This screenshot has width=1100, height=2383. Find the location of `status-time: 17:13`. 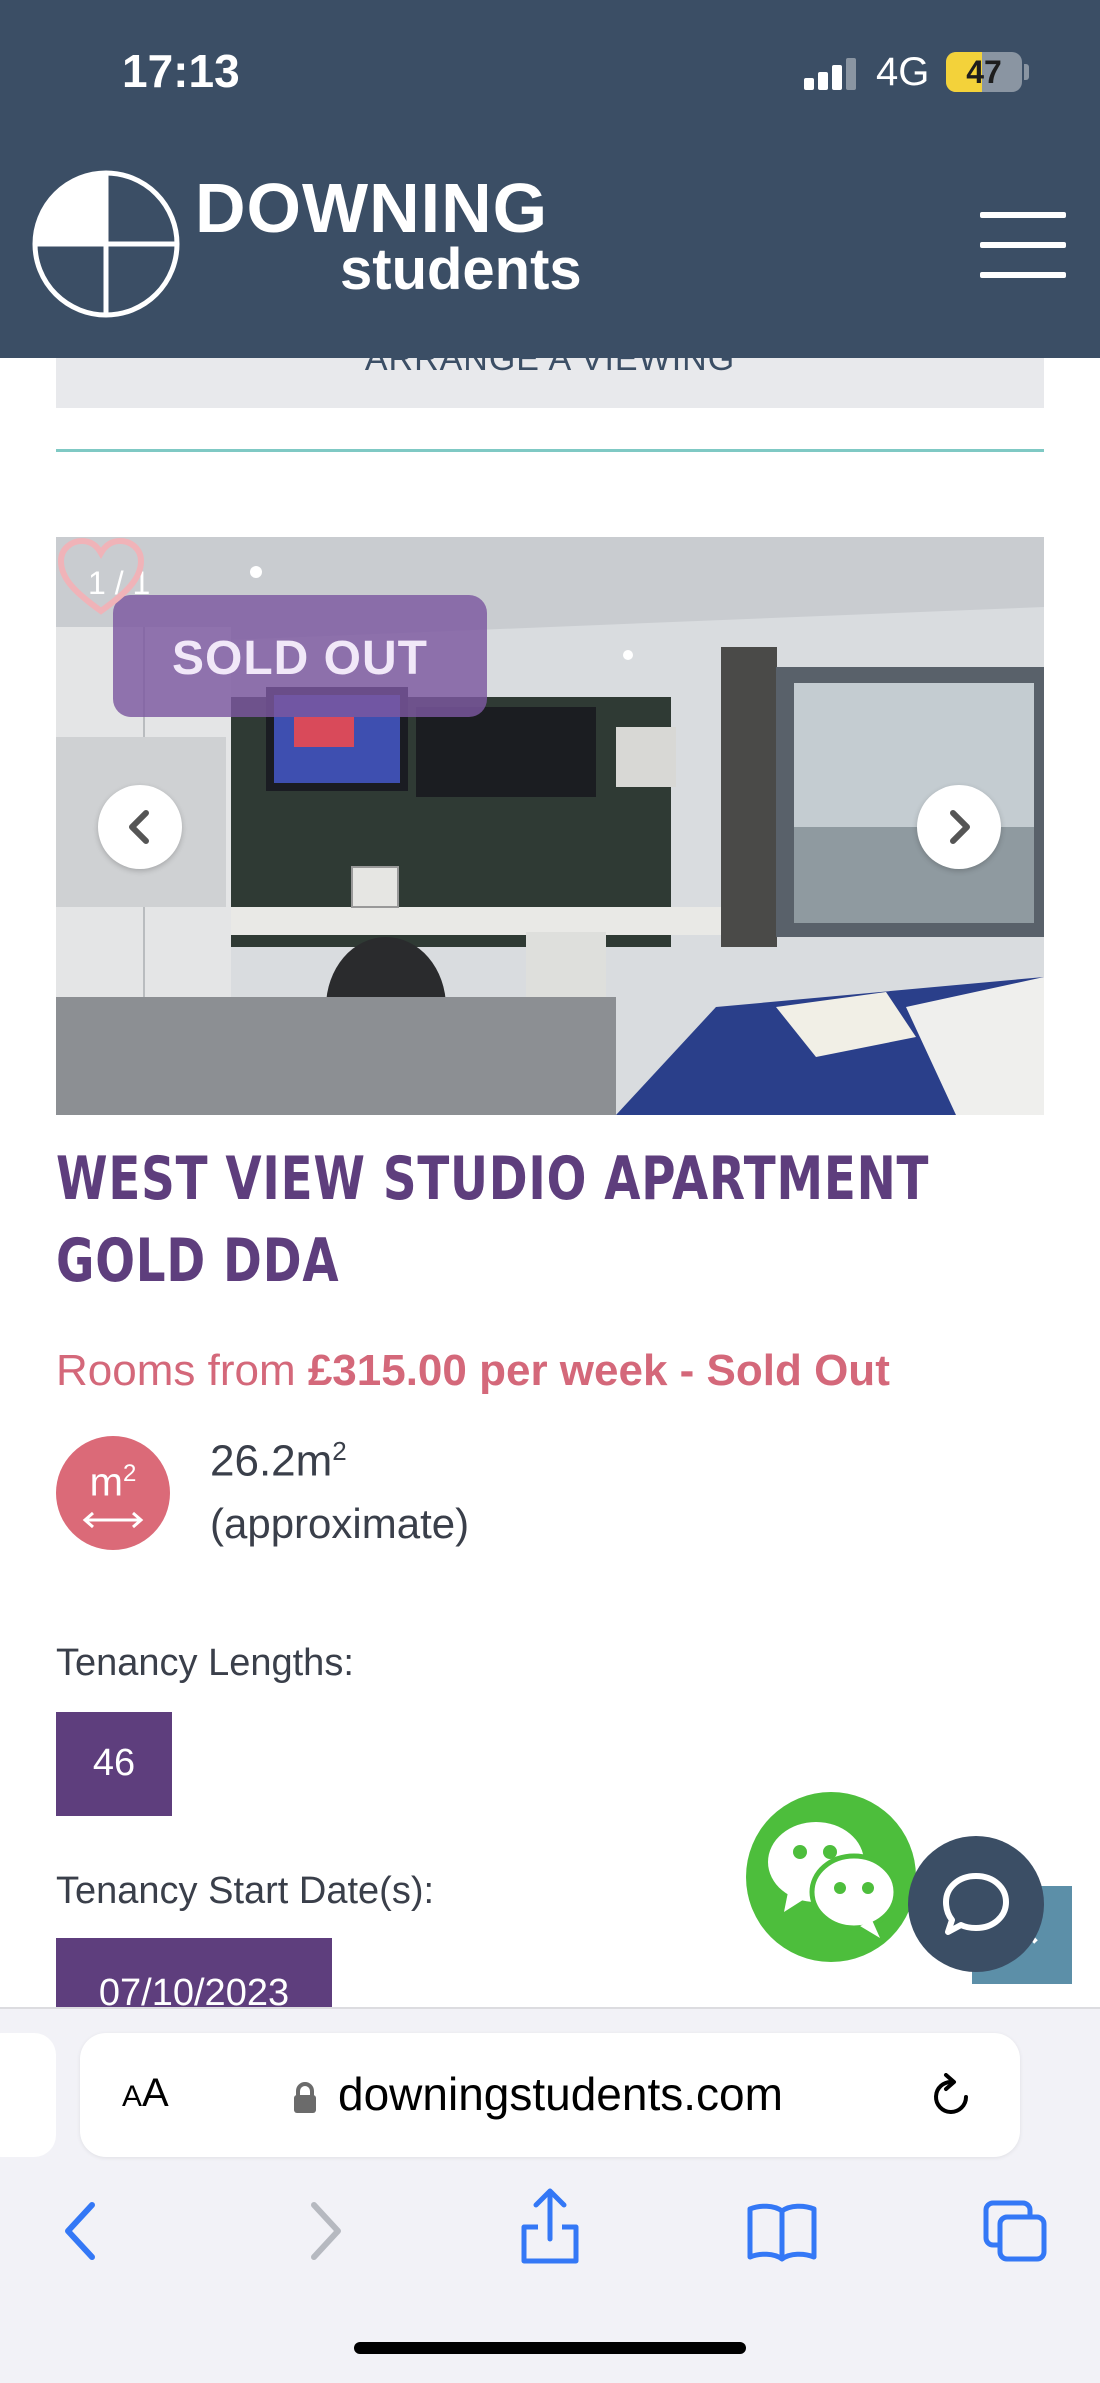

status-time: 17:13 is located at coordinates (181, 71).